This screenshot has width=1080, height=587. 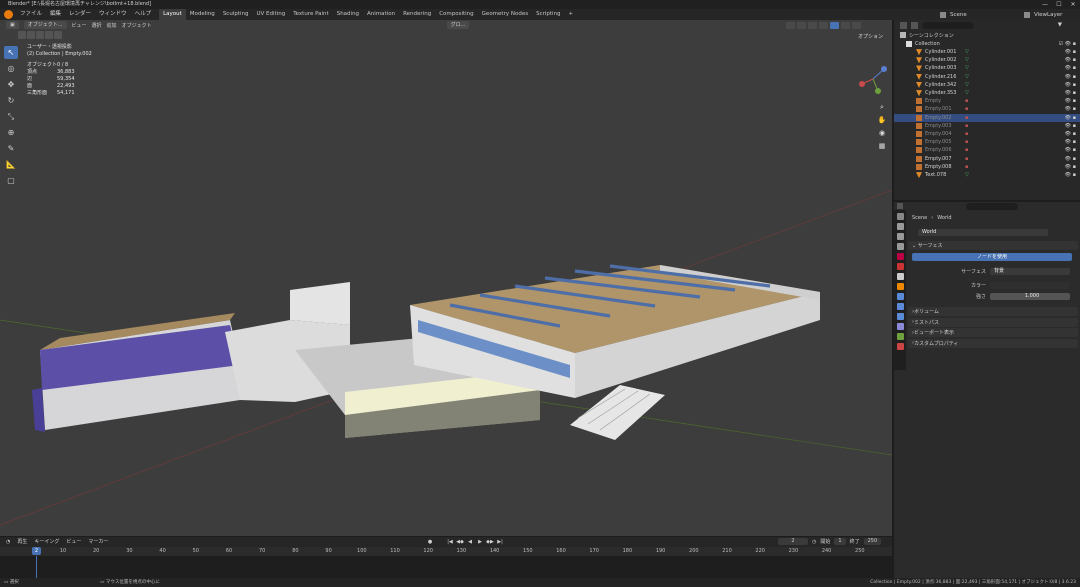 What do you see at coordinates (46, 541) in the screenshot?
I see `keying-menu: キーイング` at bounding box center [46, 541].